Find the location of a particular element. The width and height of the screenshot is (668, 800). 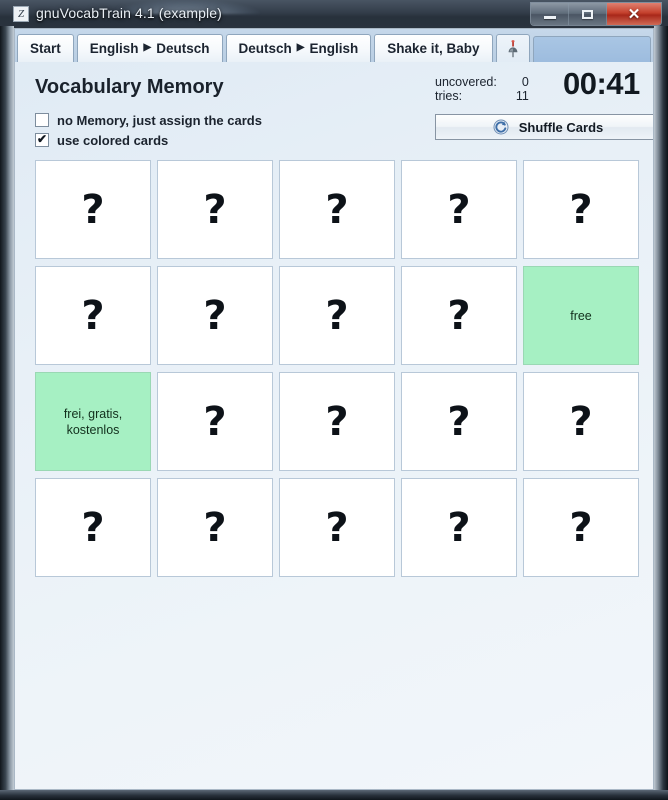

window-frame-bottom is located at coordinates (334, 795).